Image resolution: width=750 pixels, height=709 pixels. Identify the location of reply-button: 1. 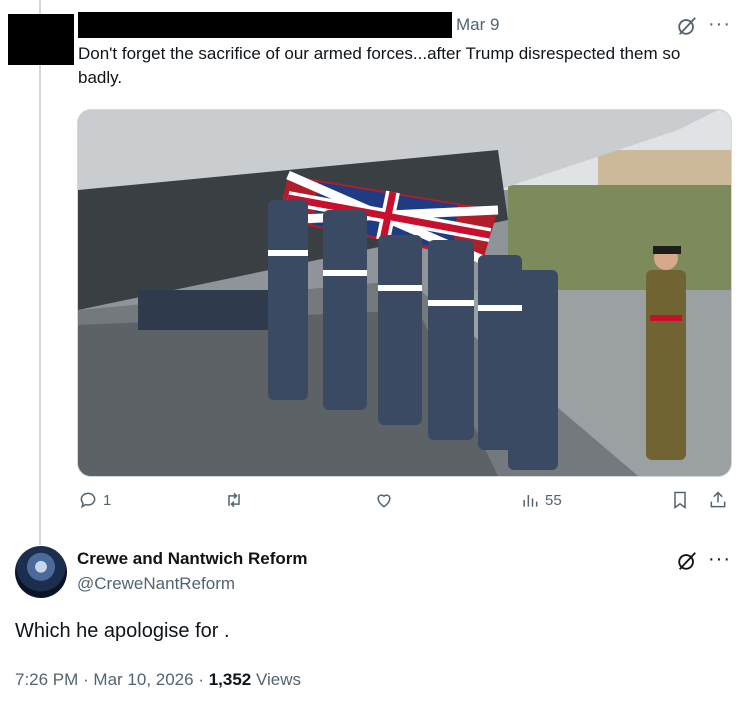
(94, 500).